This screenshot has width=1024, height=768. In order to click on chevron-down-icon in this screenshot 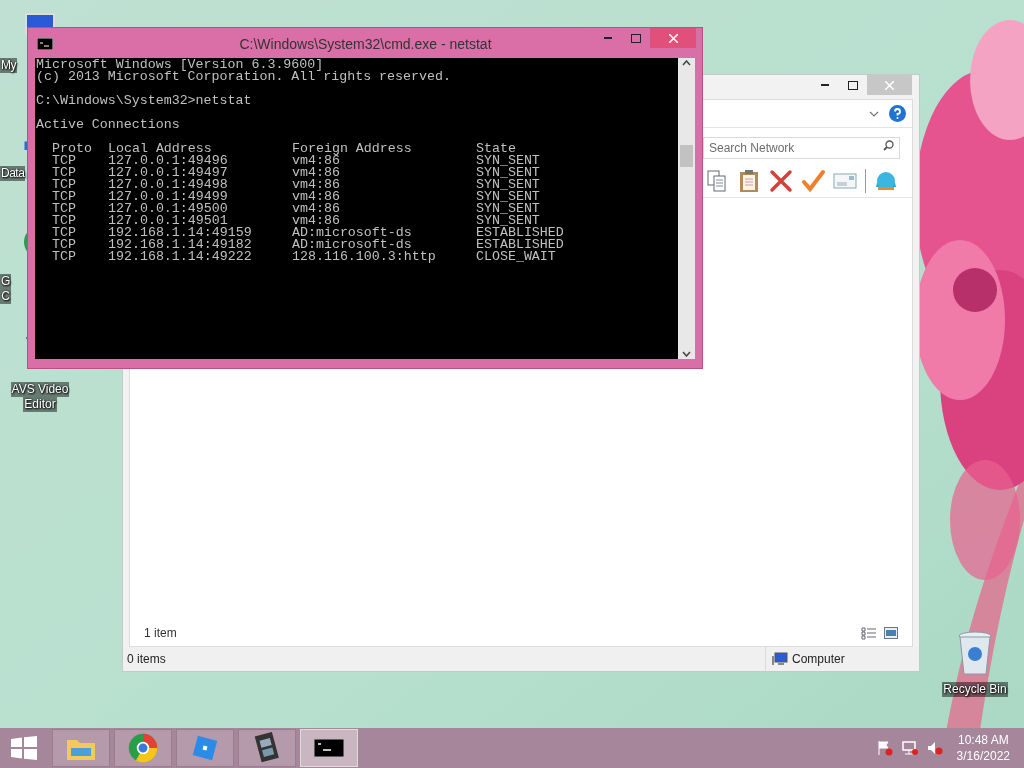, I will do `click(874, 113)`.